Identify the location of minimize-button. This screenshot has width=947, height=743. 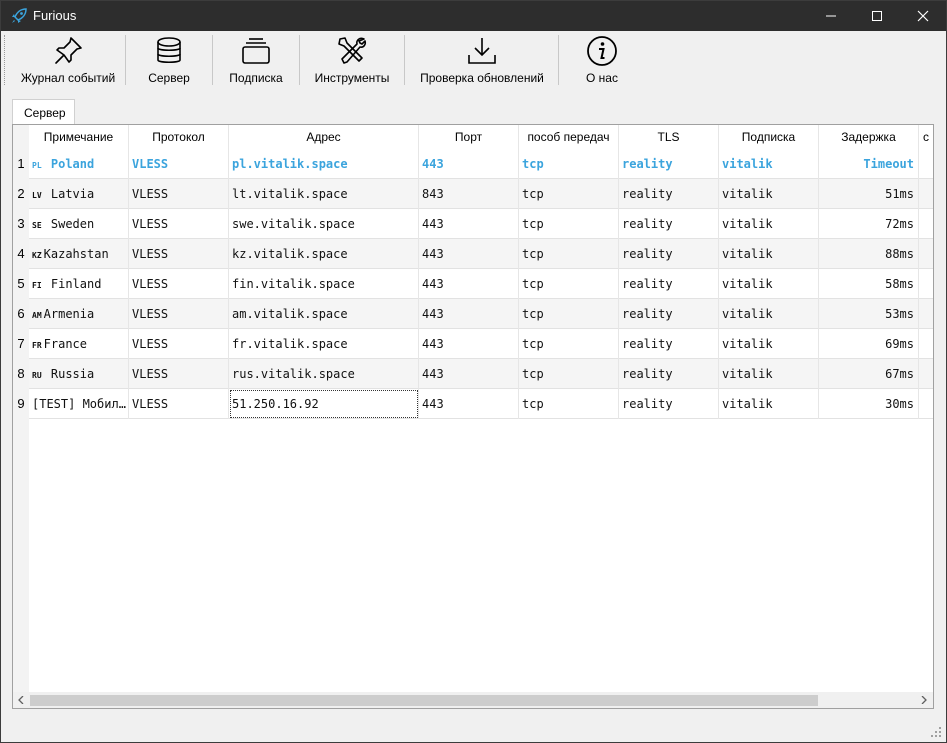
(831, 16).